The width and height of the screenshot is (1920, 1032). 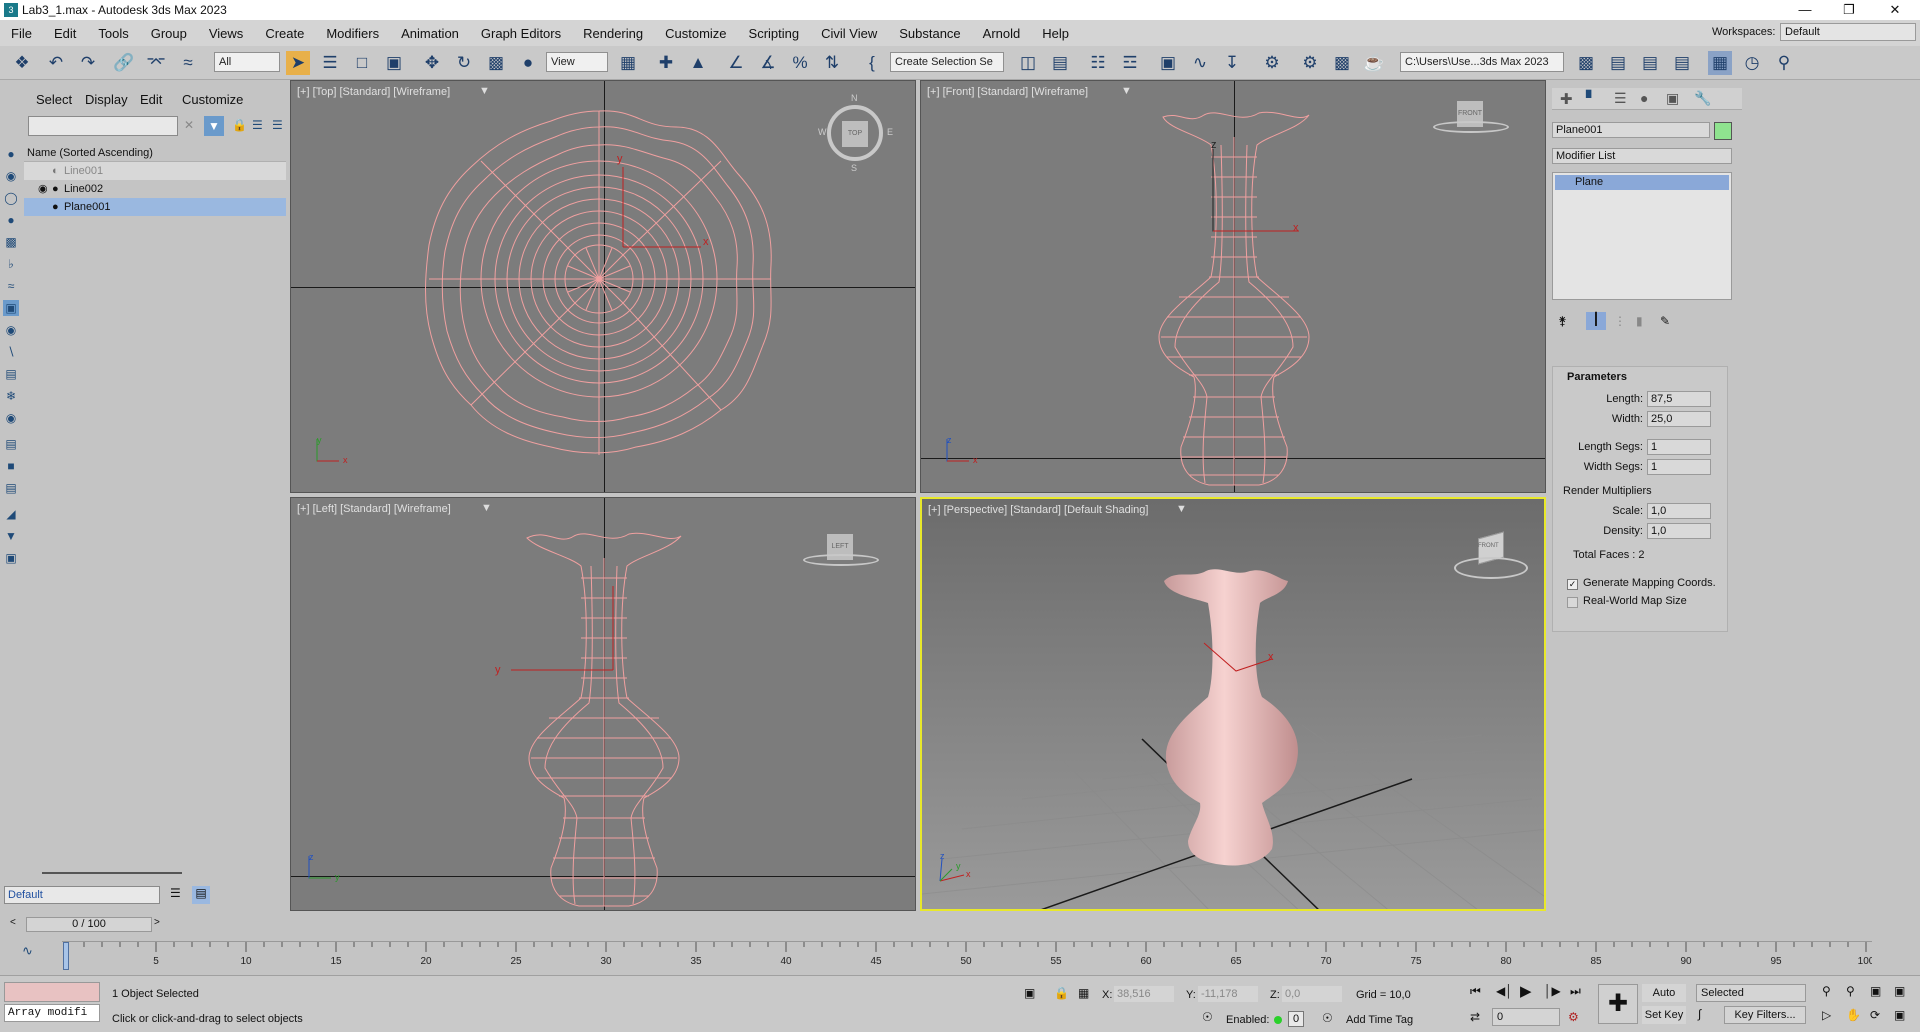 What do you see at coordinates (188, 63) in the screenshot?
I see `bind-spacewarp-icon: ≈` at bounding box center [188, 63].